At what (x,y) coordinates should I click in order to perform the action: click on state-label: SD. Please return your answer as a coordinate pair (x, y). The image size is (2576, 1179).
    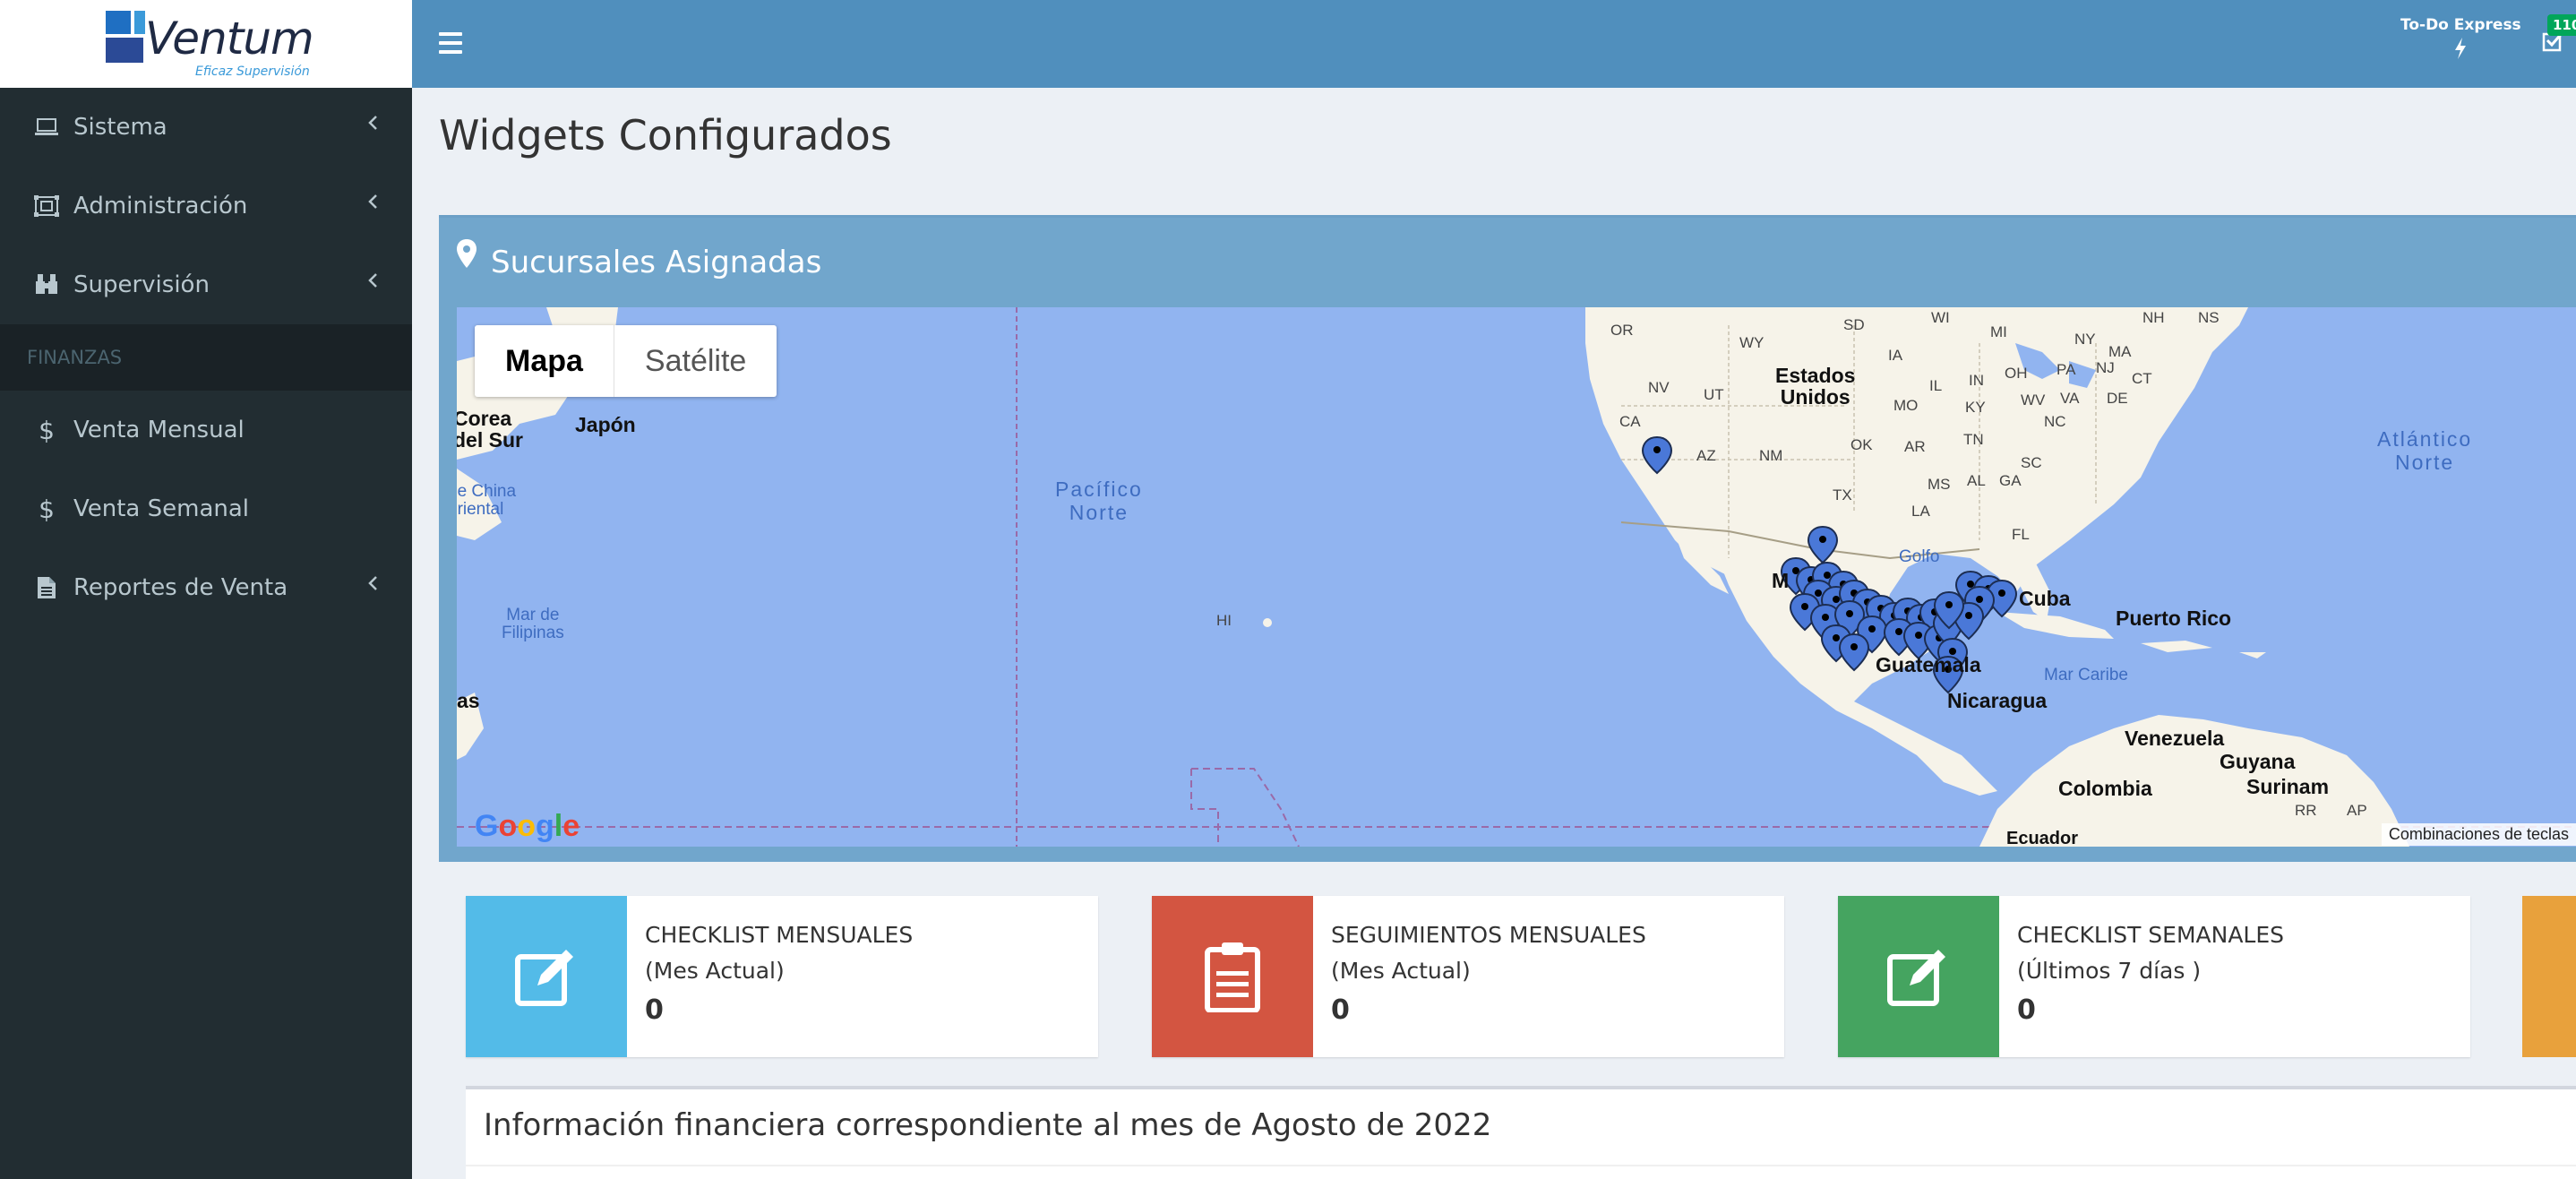
    Looking at the image, I should click on (1854, 324).